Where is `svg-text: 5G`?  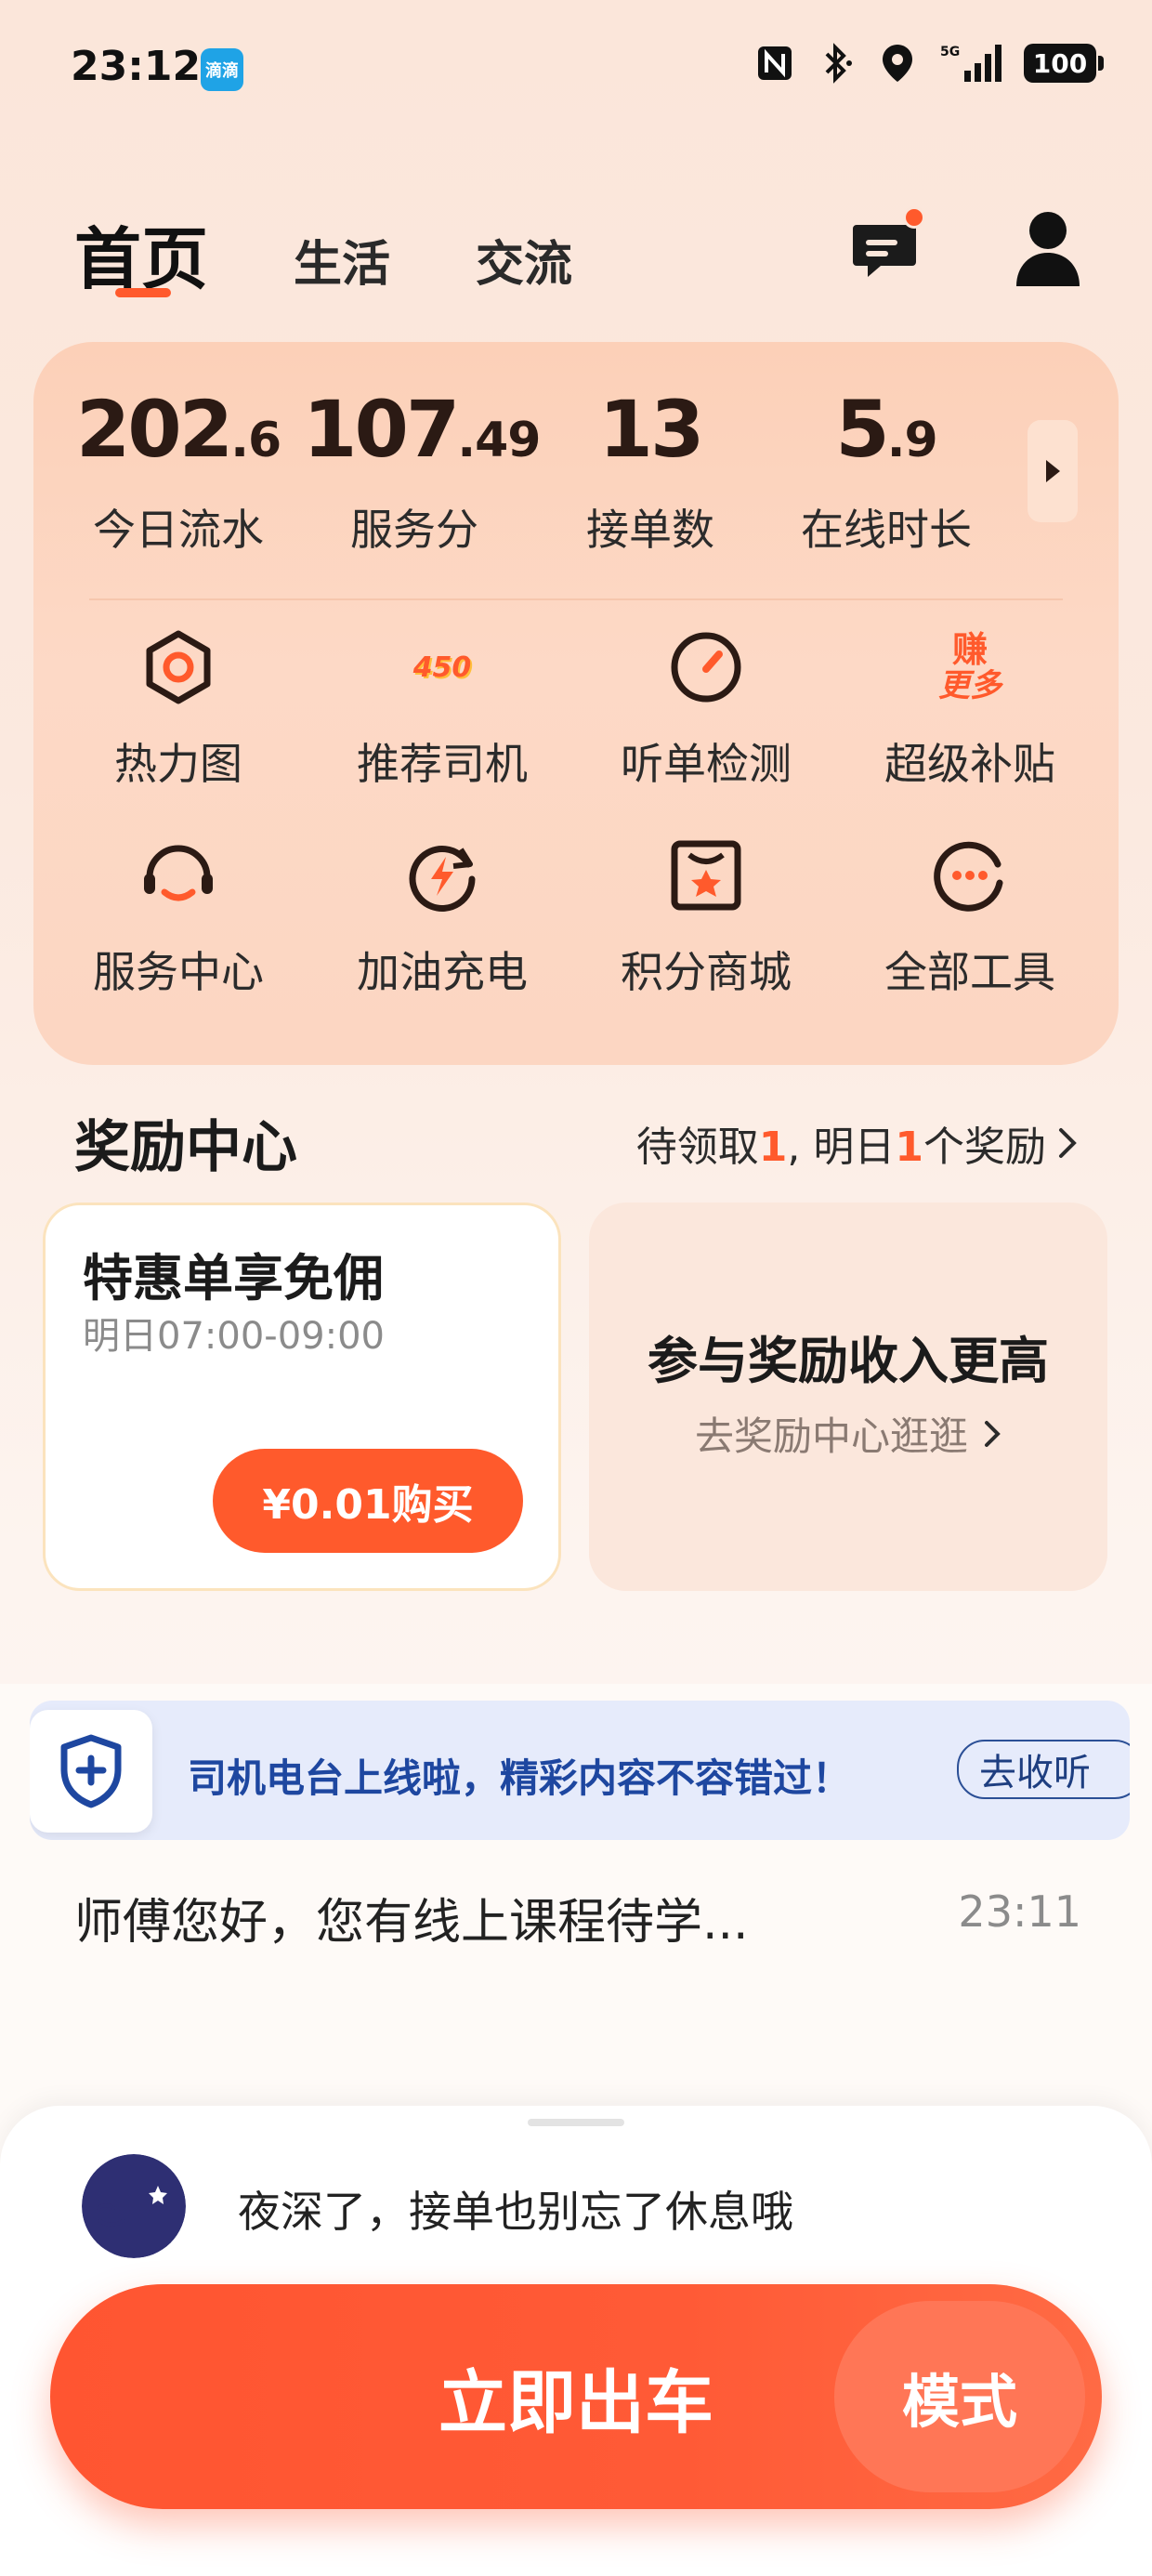 svg-text: 5G is located at coordinates (950, 52).